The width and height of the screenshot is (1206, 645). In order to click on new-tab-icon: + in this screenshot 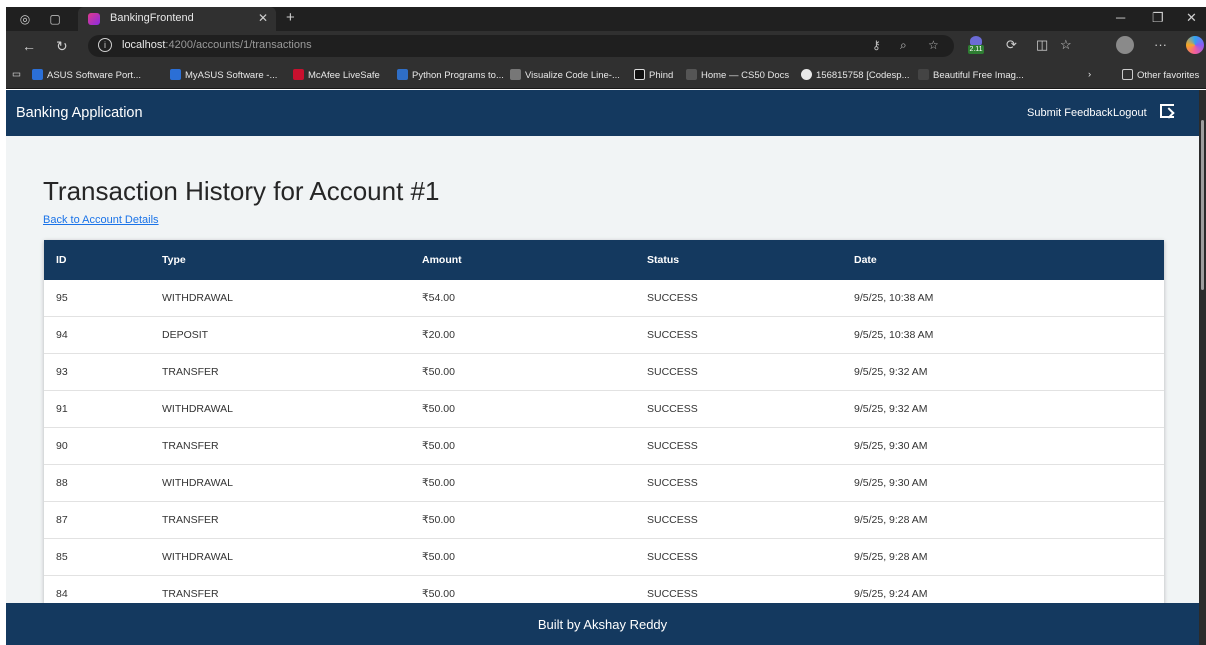, I will do `click(290, 17)`.